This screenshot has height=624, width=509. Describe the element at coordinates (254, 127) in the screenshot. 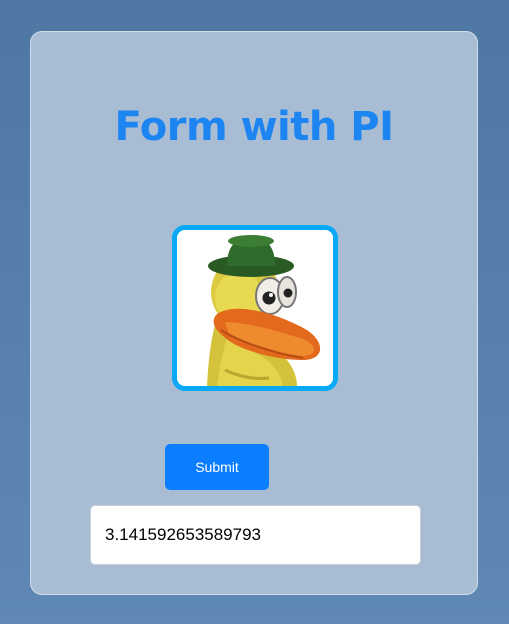

I see `page-title: Form with PI` at that location.